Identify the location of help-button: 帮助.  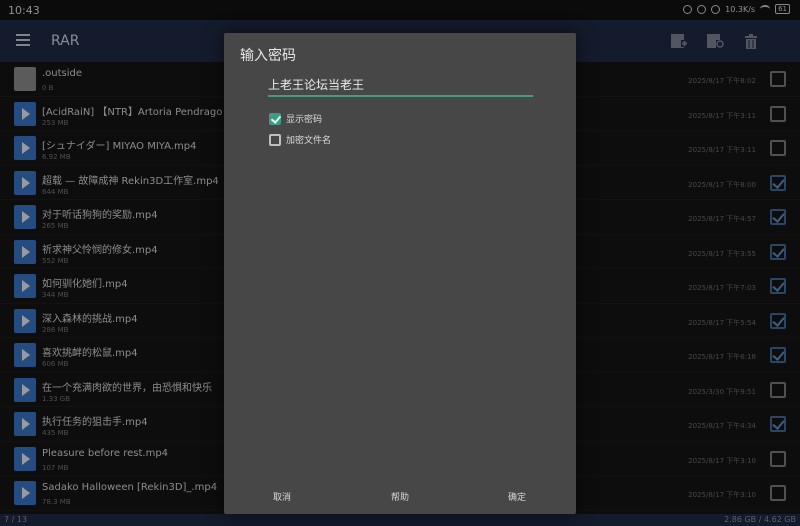
(400, 496).